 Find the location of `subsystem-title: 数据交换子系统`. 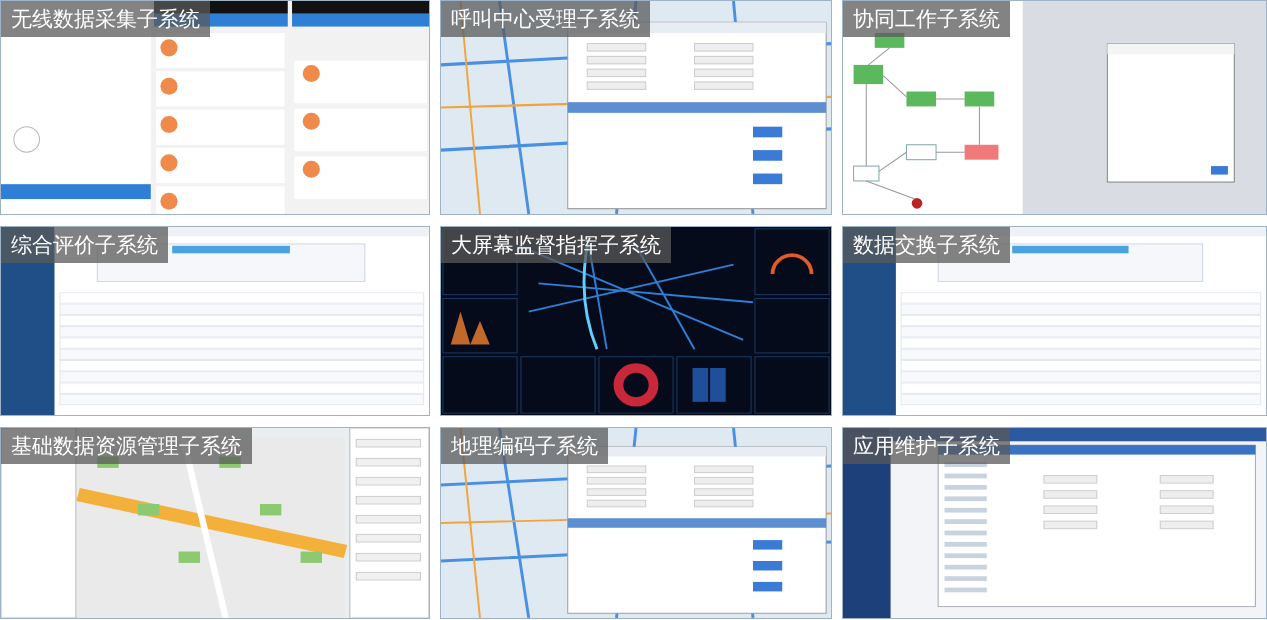

subsystem-title: 数据交换子系统 is located at coordinates (926, 245).